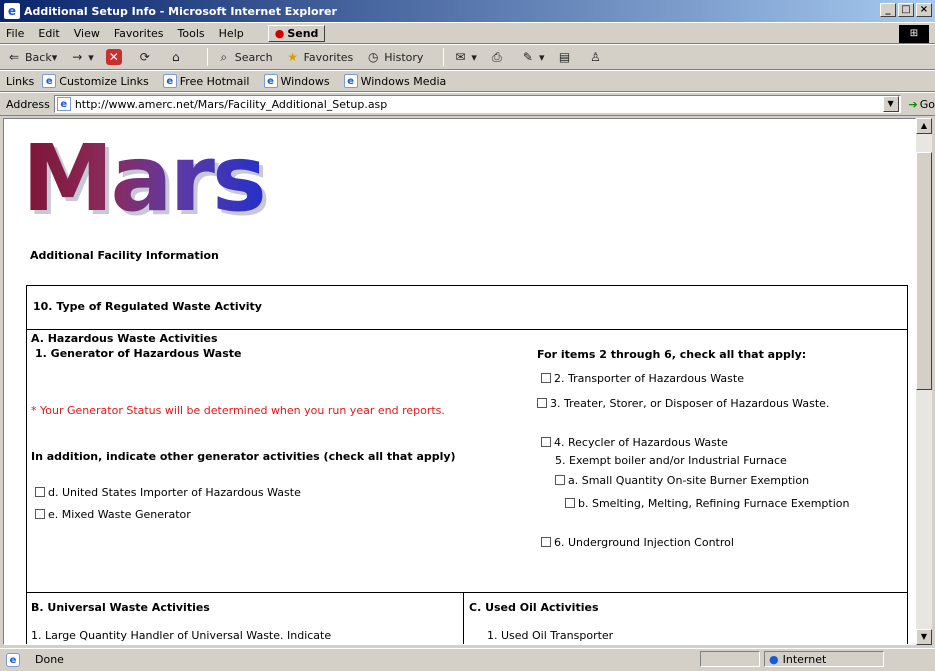 This screenshot has width=935, height=671. I want to click on home-button: ⌂, so click(177, 57).